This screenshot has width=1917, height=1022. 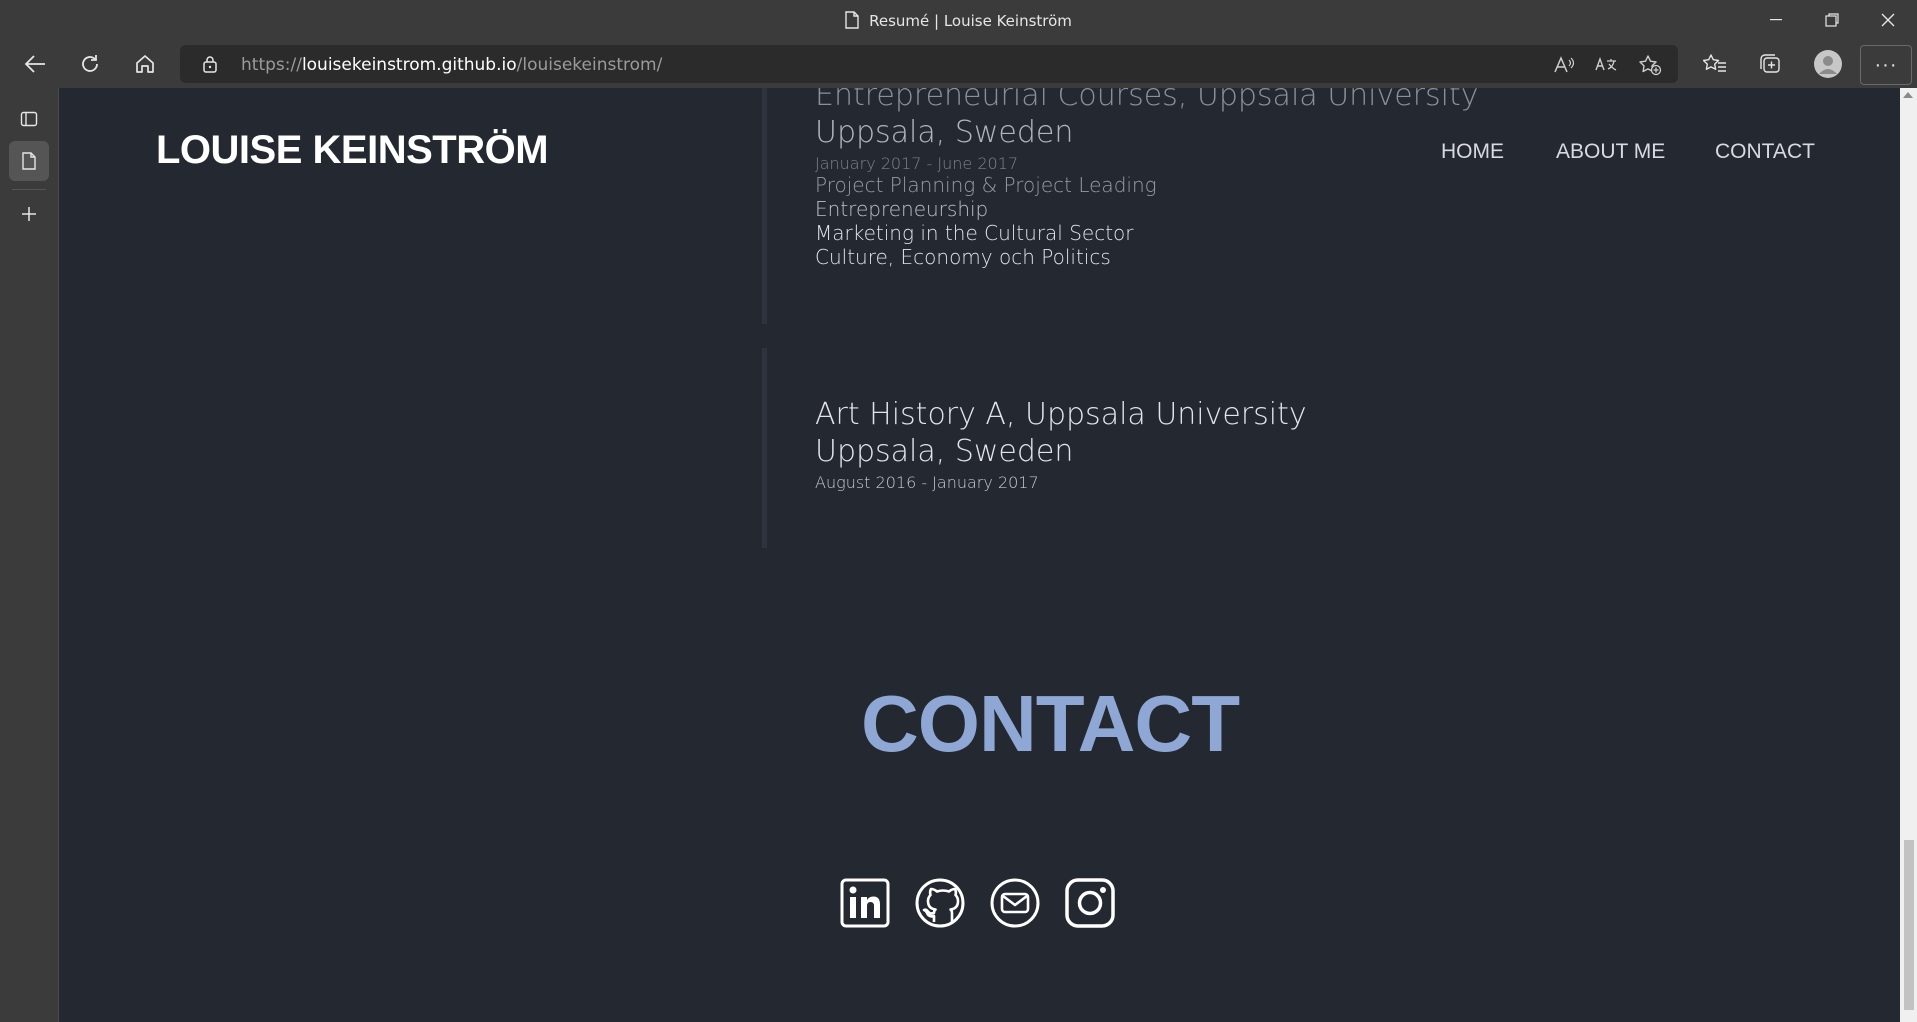 I want to click on course-item: Marketing in the Cultural Sector, so click(x=974, y=233).